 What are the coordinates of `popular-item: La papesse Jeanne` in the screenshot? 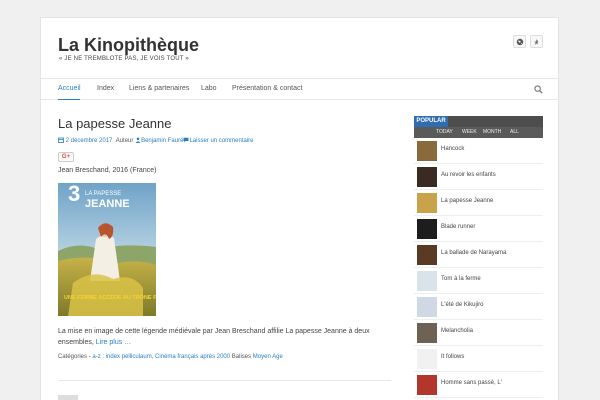 It's located at (478, 203).